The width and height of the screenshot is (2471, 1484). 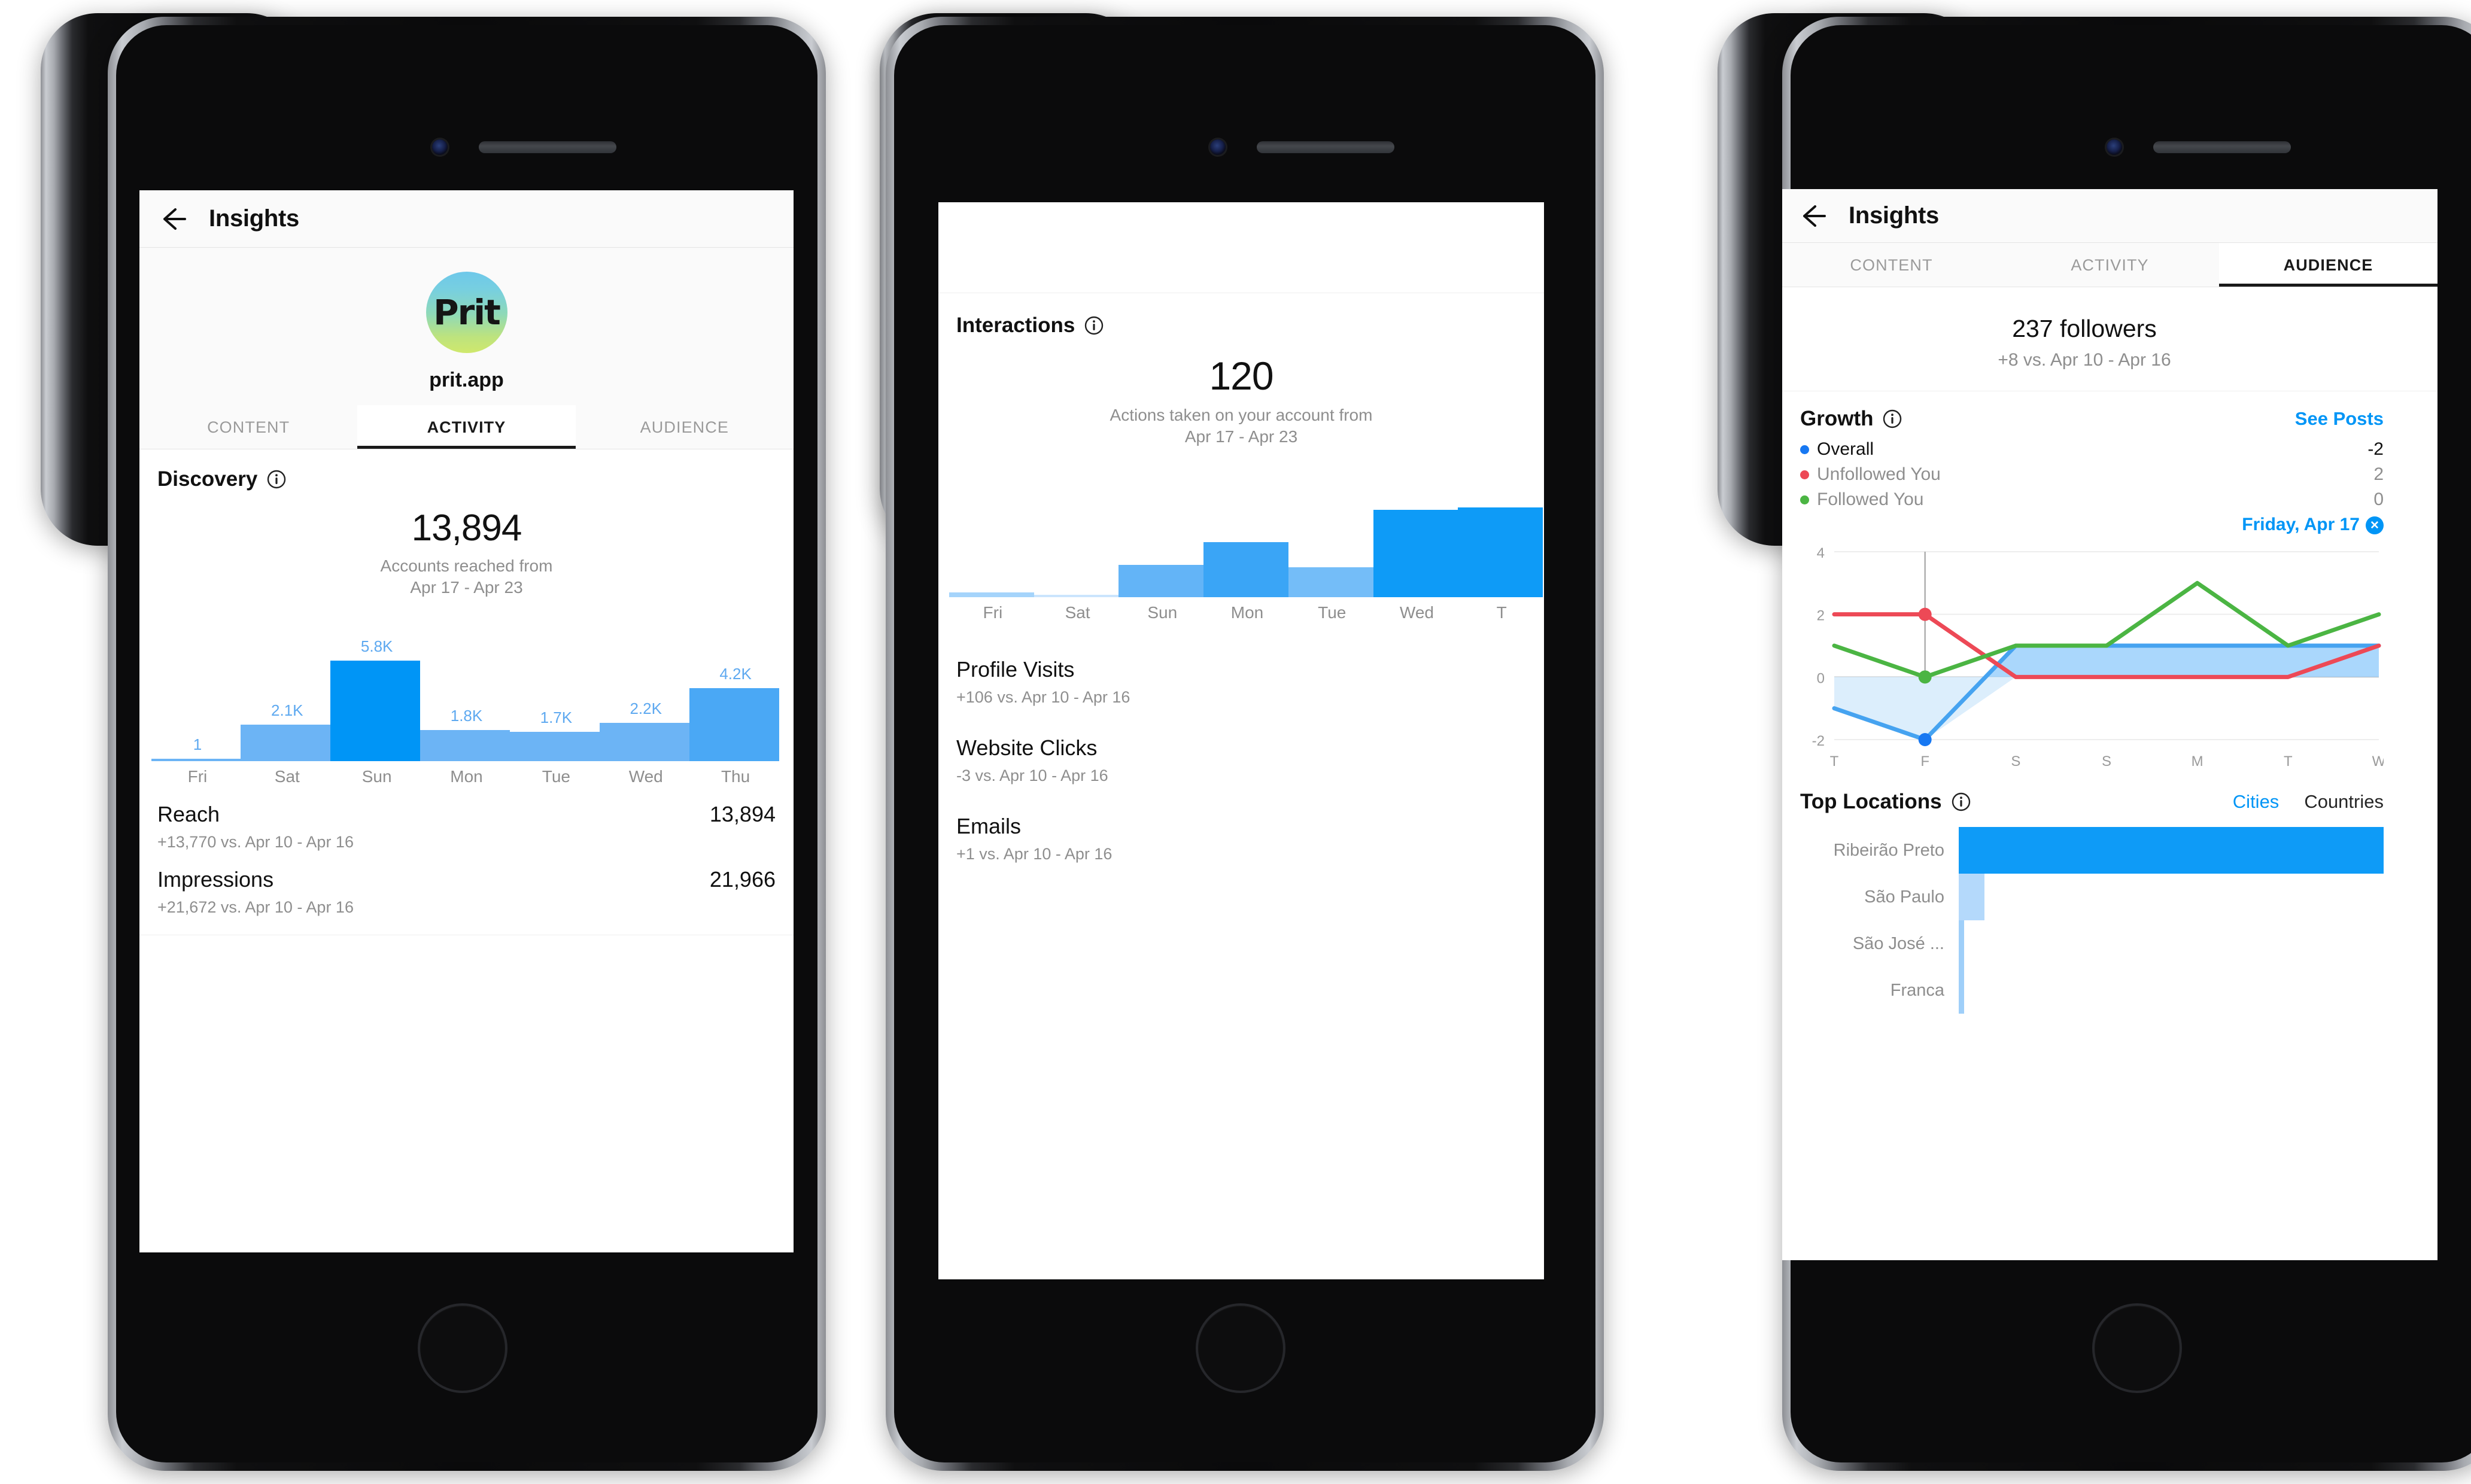 I want to click on navbar-3: Insights, so click(x=2109, y=216).